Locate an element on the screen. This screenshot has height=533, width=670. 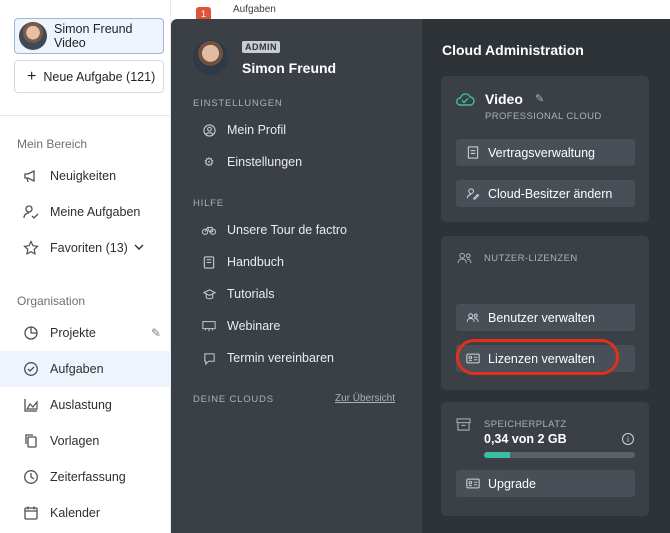
licenses-heading: NUTZER-LIZENZEN is located at coordinates (531, 258).